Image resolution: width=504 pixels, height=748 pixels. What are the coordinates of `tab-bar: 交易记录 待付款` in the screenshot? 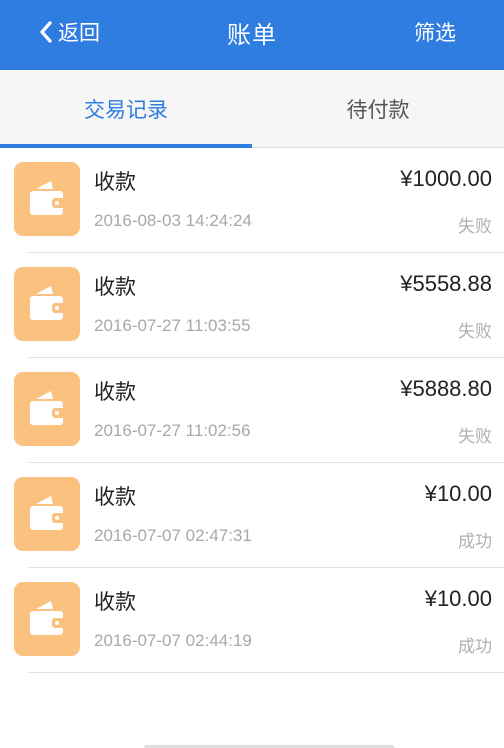 It's located at (252, 109).